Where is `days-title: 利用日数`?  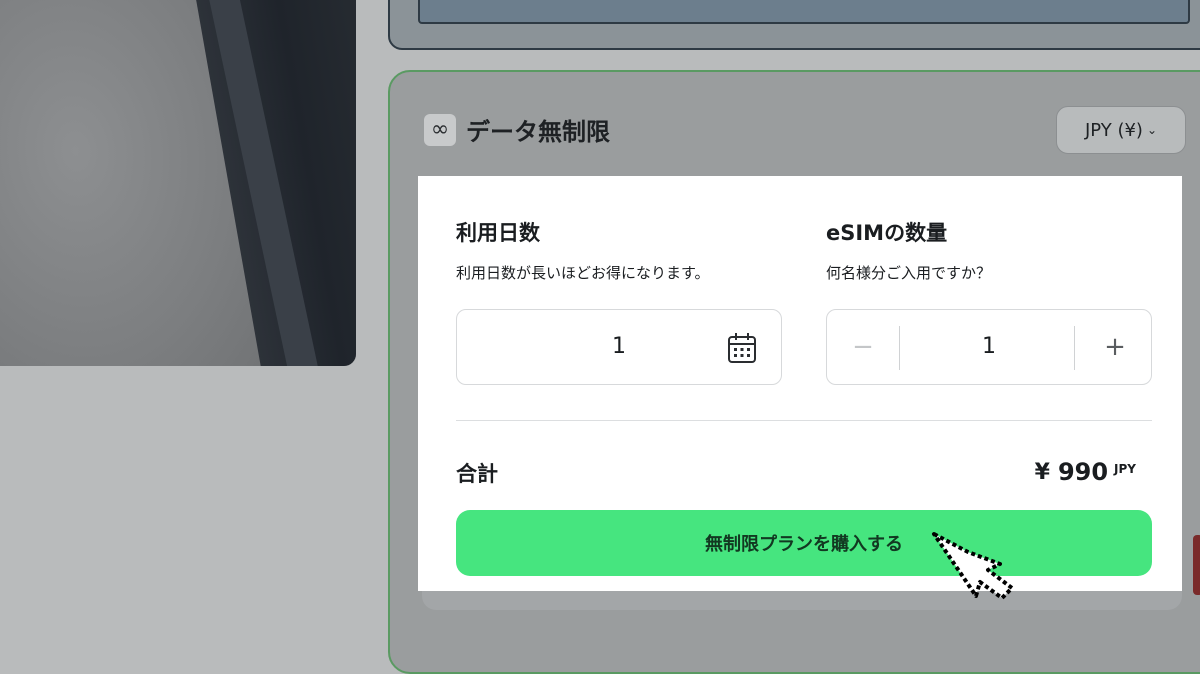
days-title: 利用日数 is located at coordinates (498, 233).